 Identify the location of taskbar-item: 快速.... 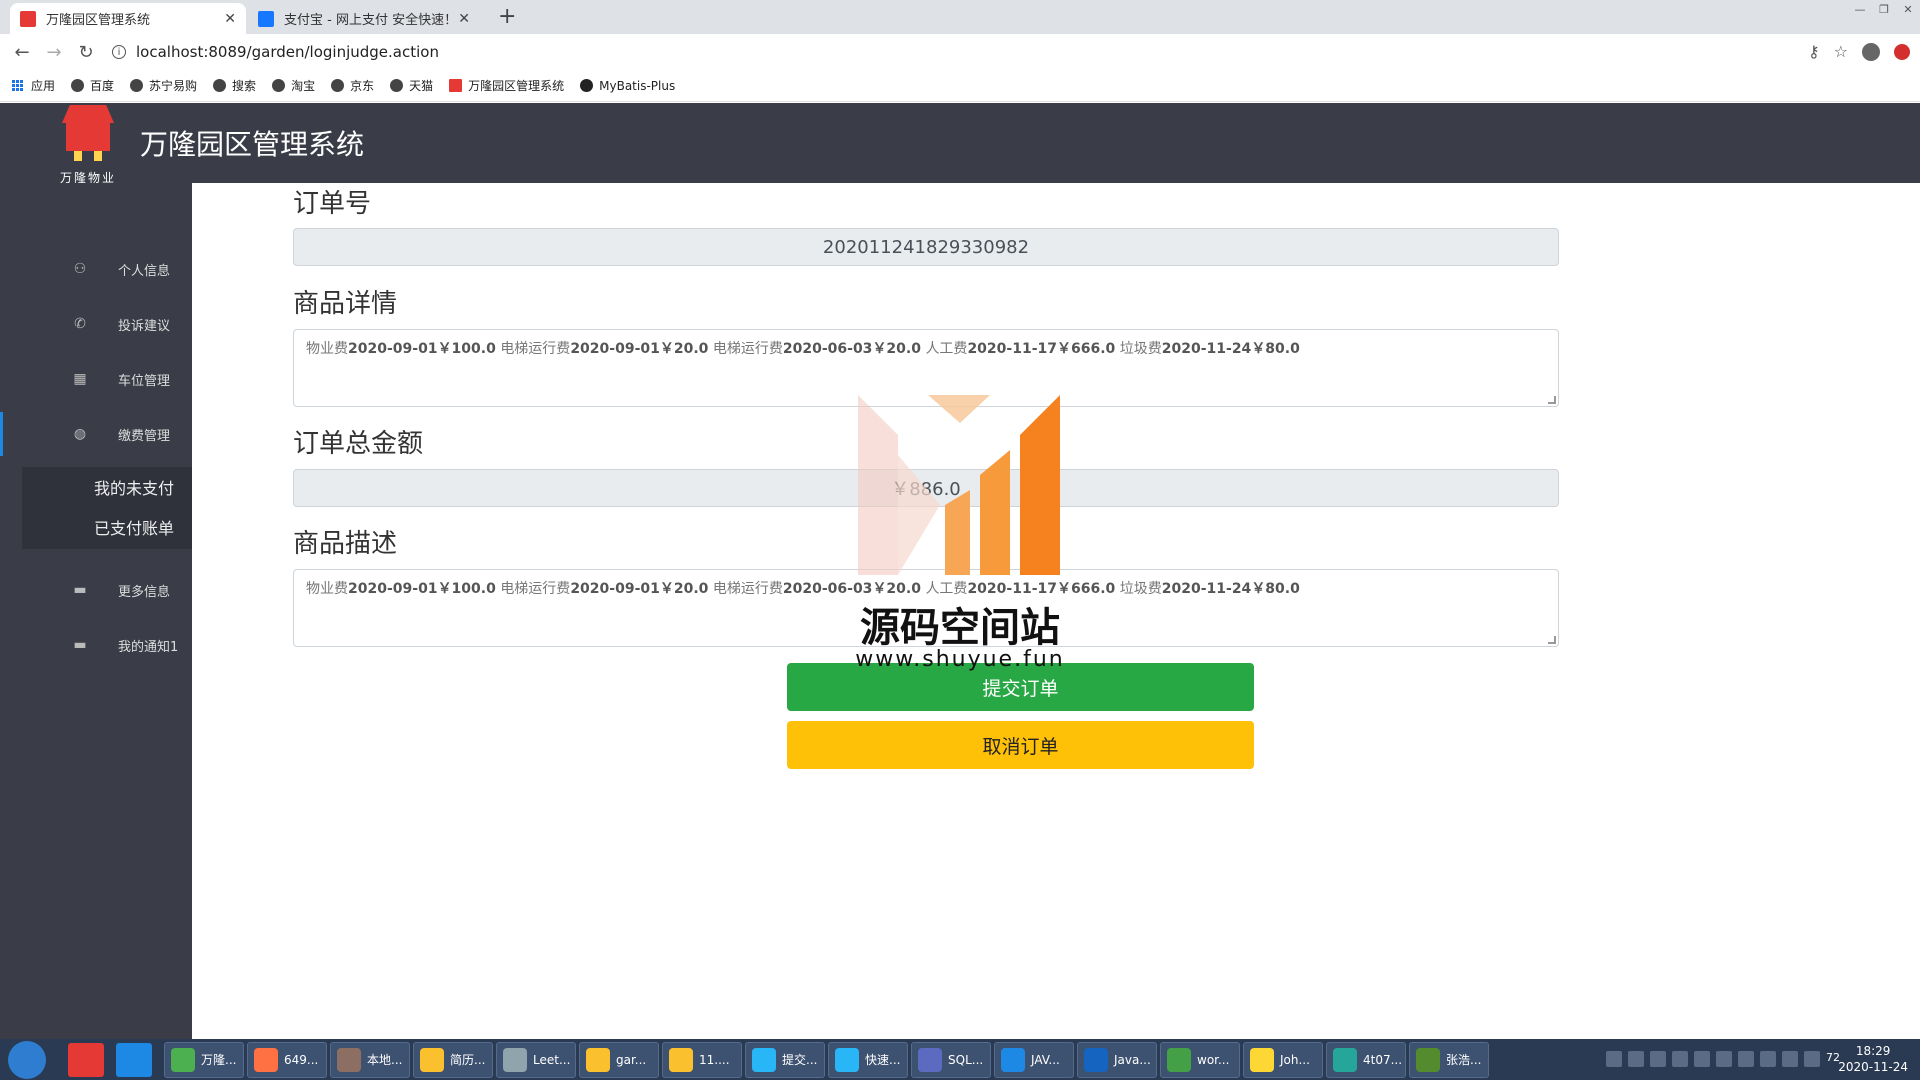
(868, 1059).